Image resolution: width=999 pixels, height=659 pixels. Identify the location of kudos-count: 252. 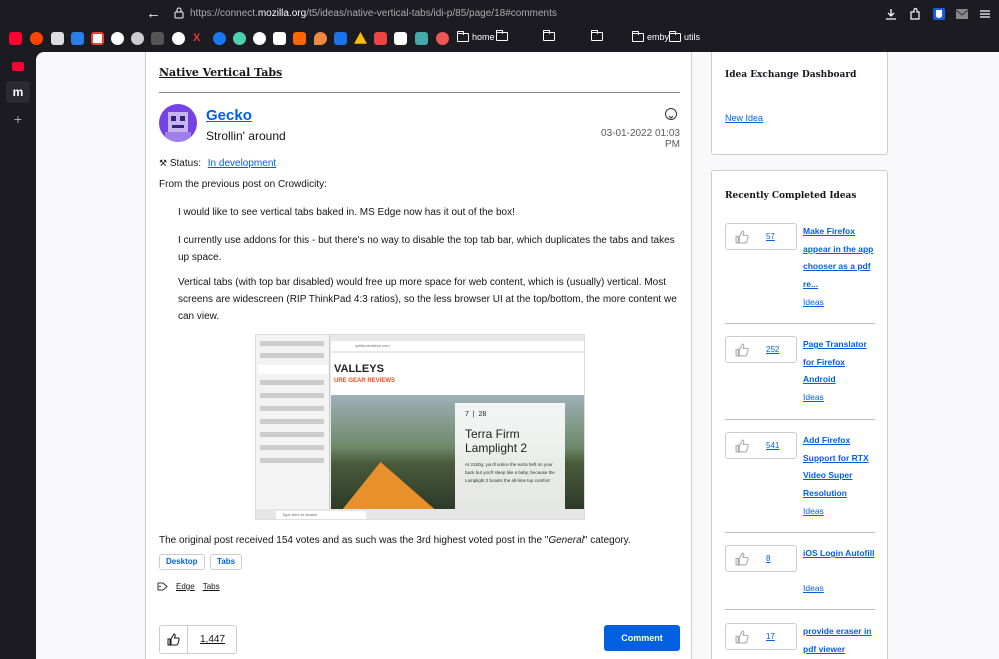
(781, 349).